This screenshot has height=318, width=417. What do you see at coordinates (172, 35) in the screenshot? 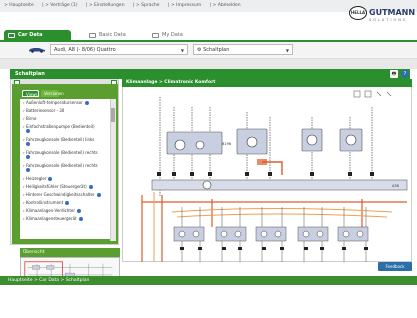
I see `tab-label: My Data` at bounding box center [172, 35].